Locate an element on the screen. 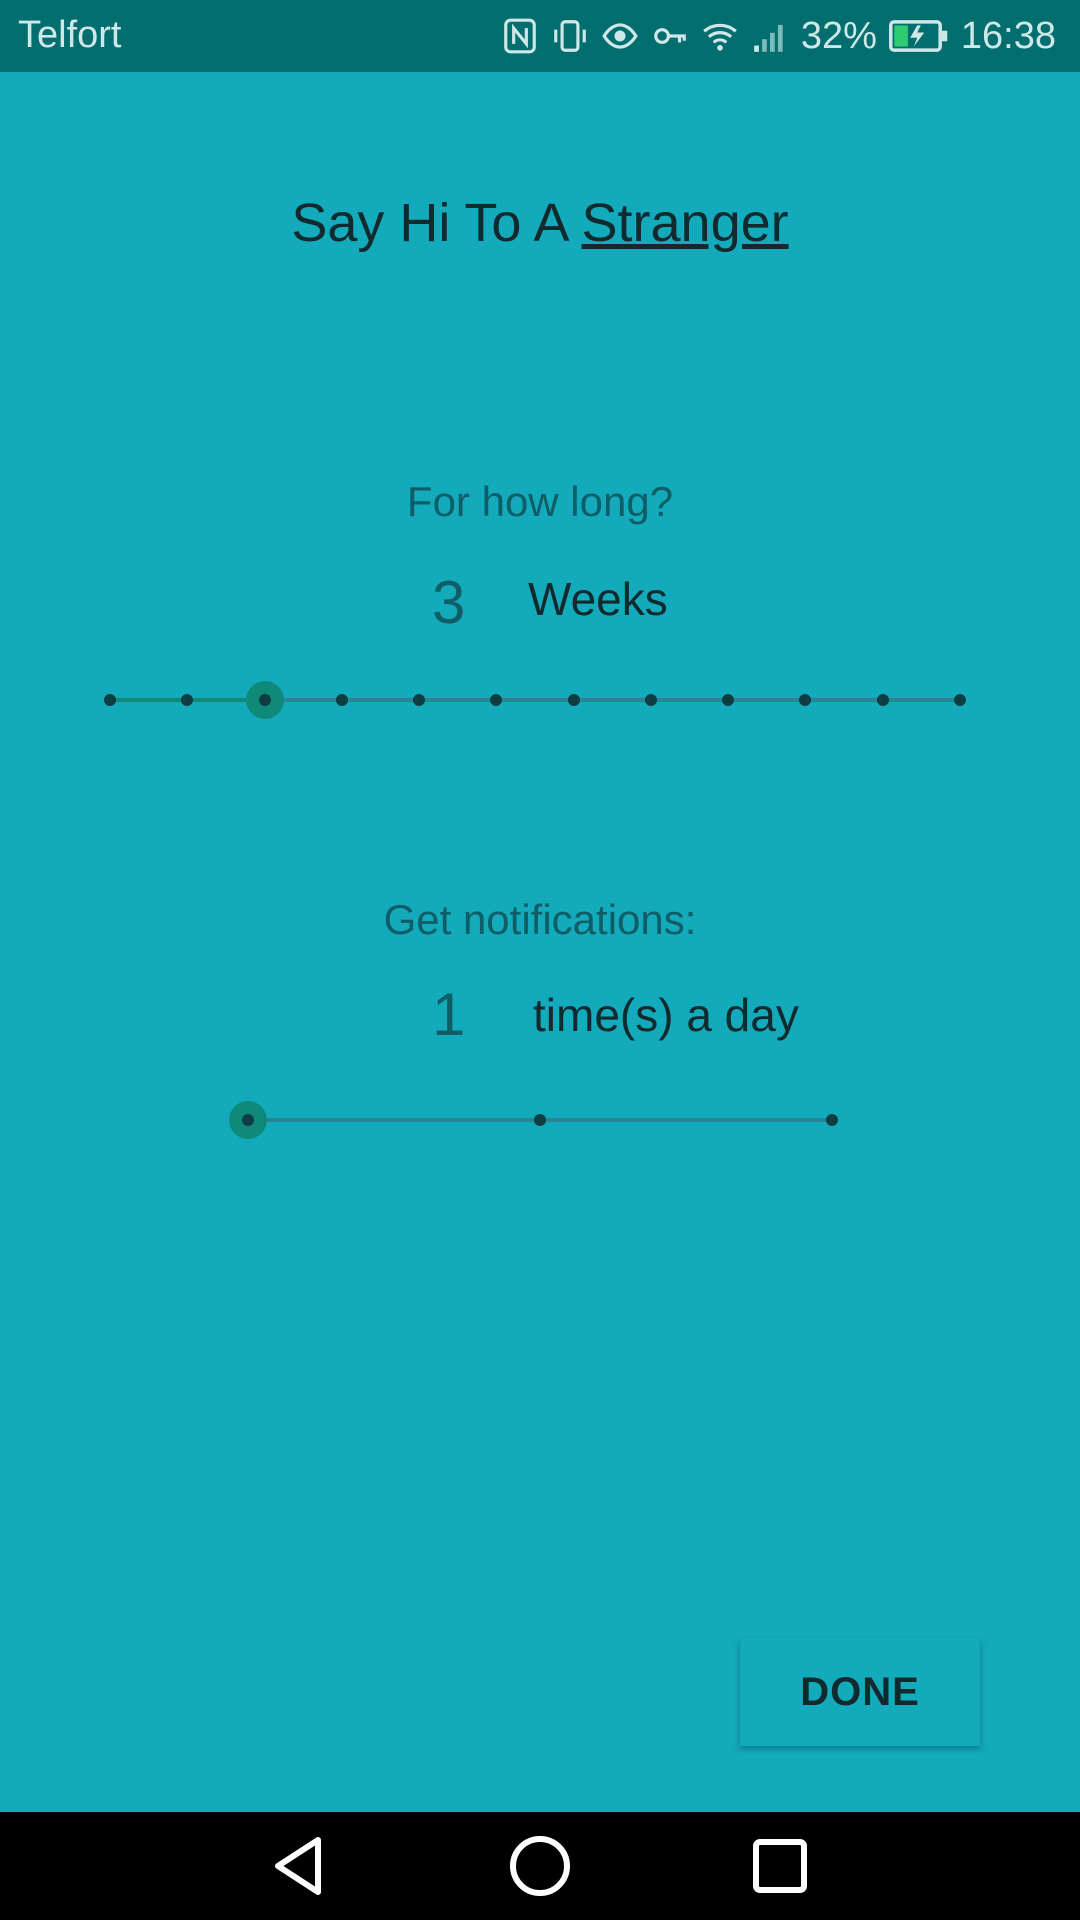  notifications-slider-thumb is located at coordinates (248, 1120).